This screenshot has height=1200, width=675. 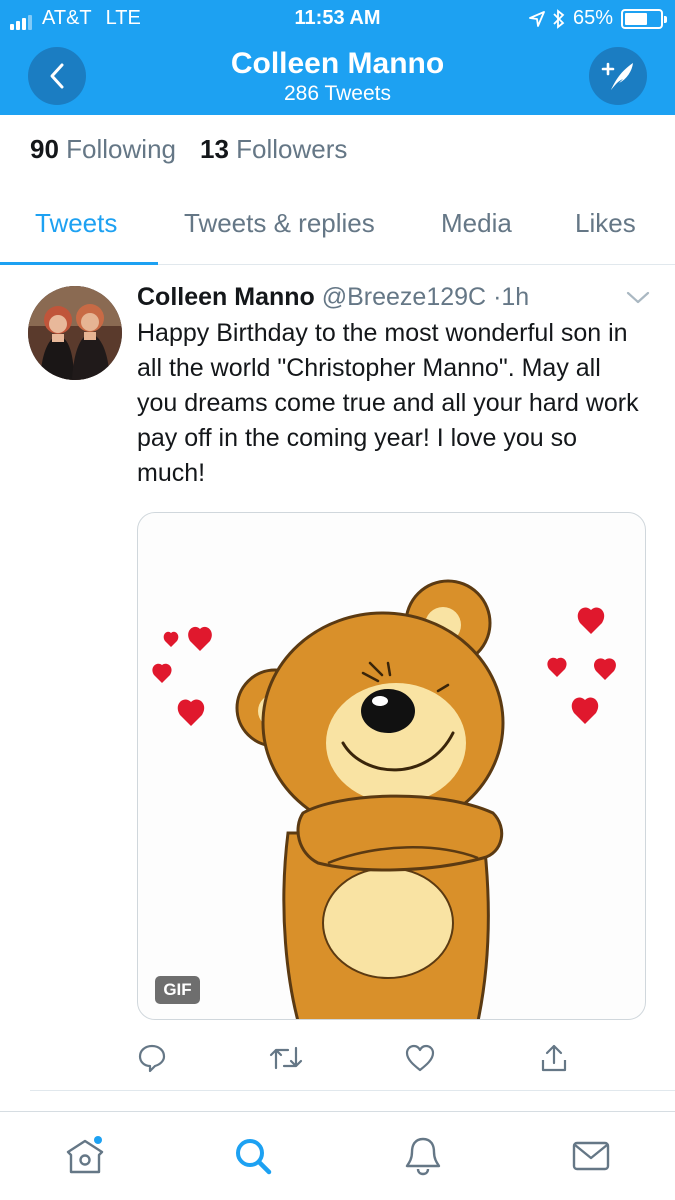 What do you see at coordinates (537, 18) in the screenshot?
I see `location-icon` at bounding box center [537, 18].